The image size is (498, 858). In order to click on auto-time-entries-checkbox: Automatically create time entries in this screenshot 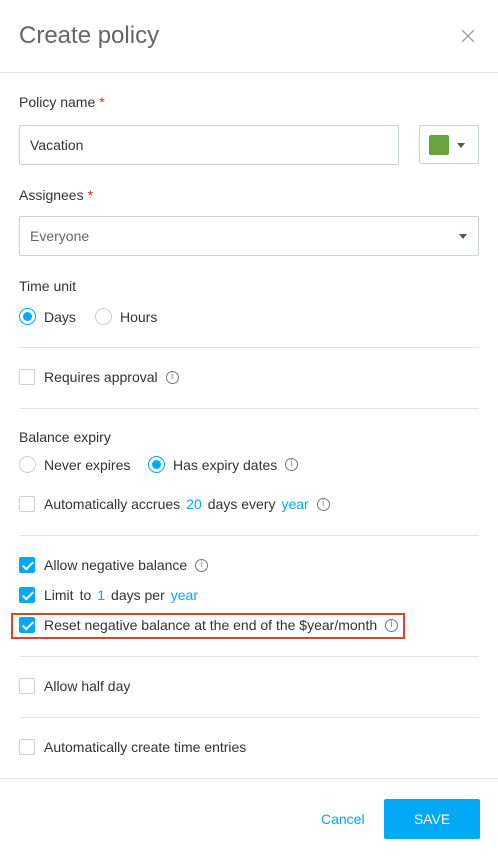, I will do `click(132, 747)`.